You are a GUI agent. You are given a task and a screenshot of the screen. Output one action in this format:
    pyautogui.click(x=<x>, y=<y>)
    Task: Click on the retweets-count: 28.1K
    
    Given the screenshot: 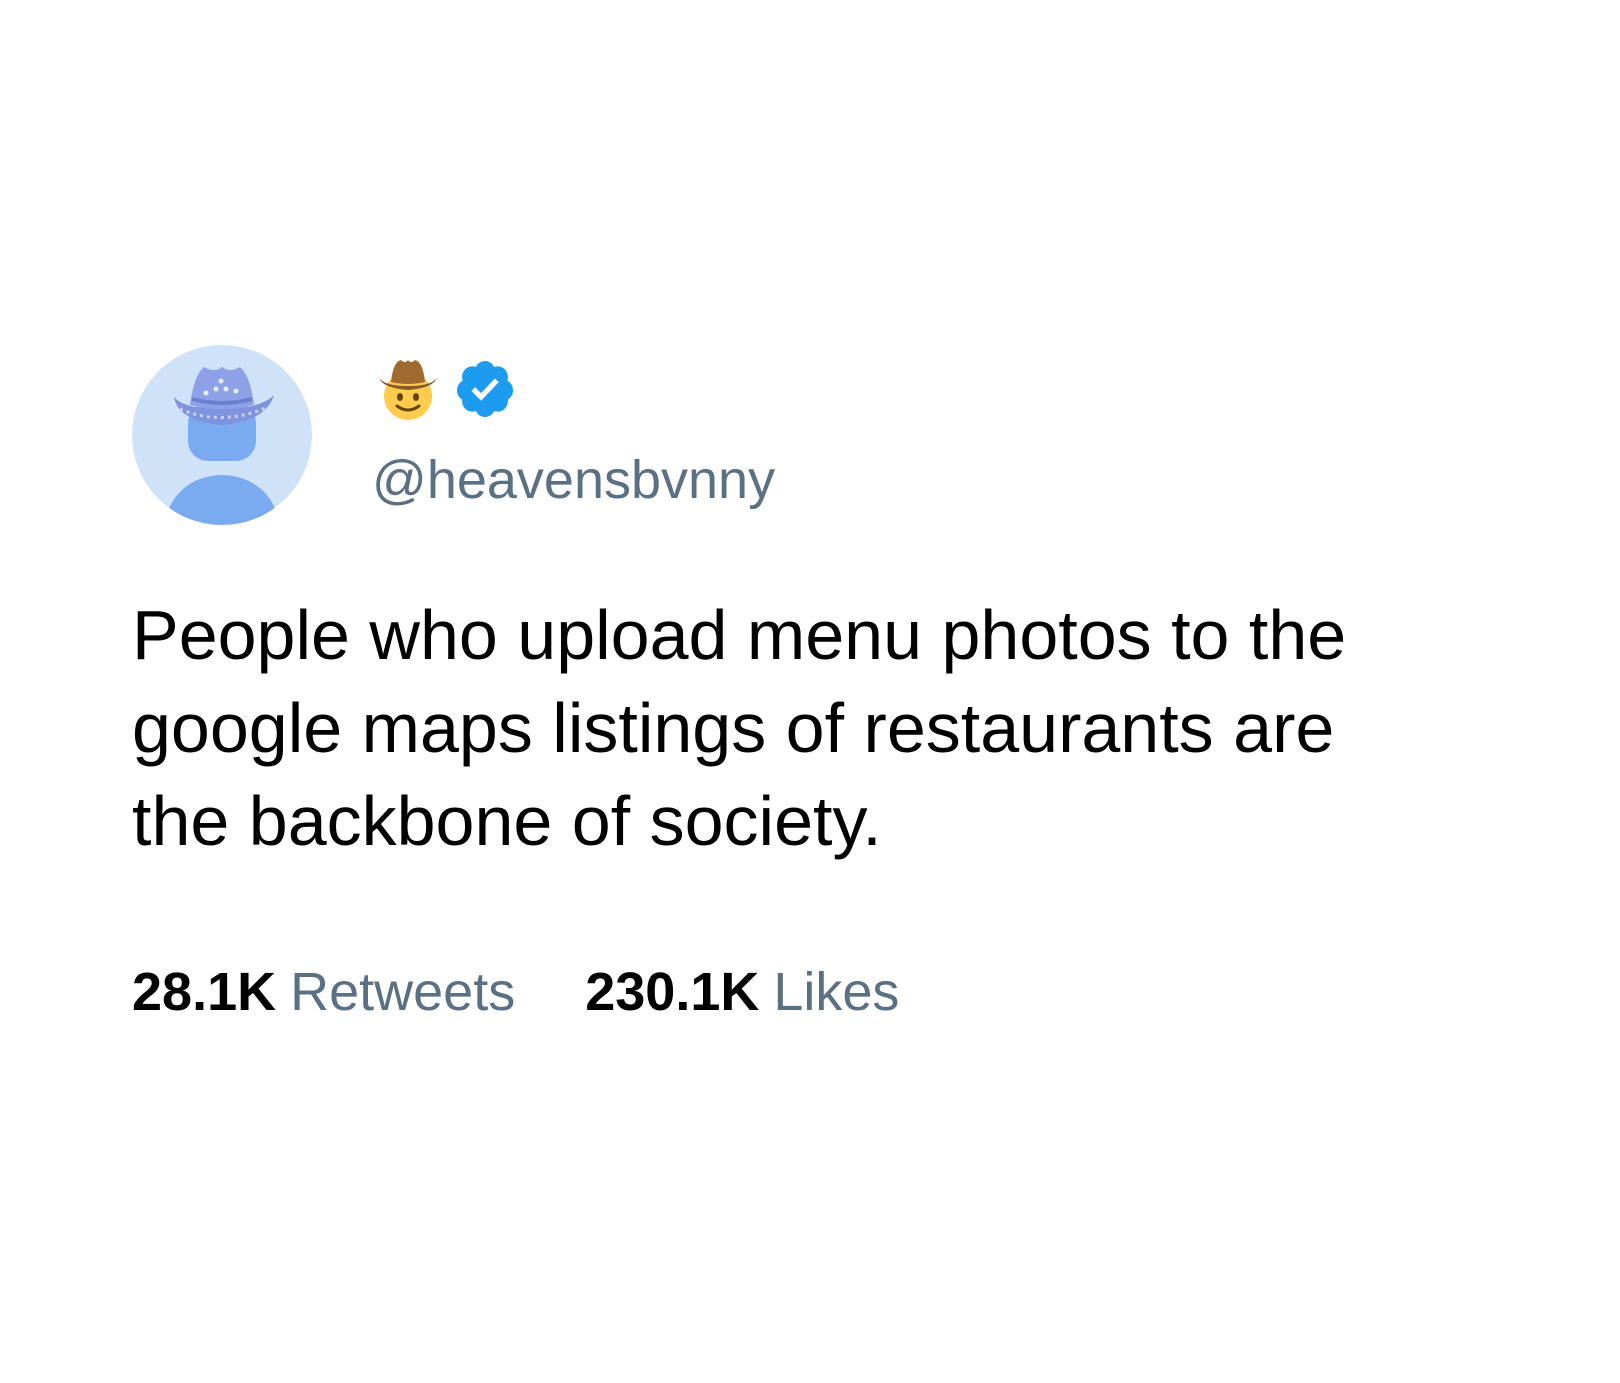 What is the action you would take?
    pyautogui.click(x=204, y=992)
    